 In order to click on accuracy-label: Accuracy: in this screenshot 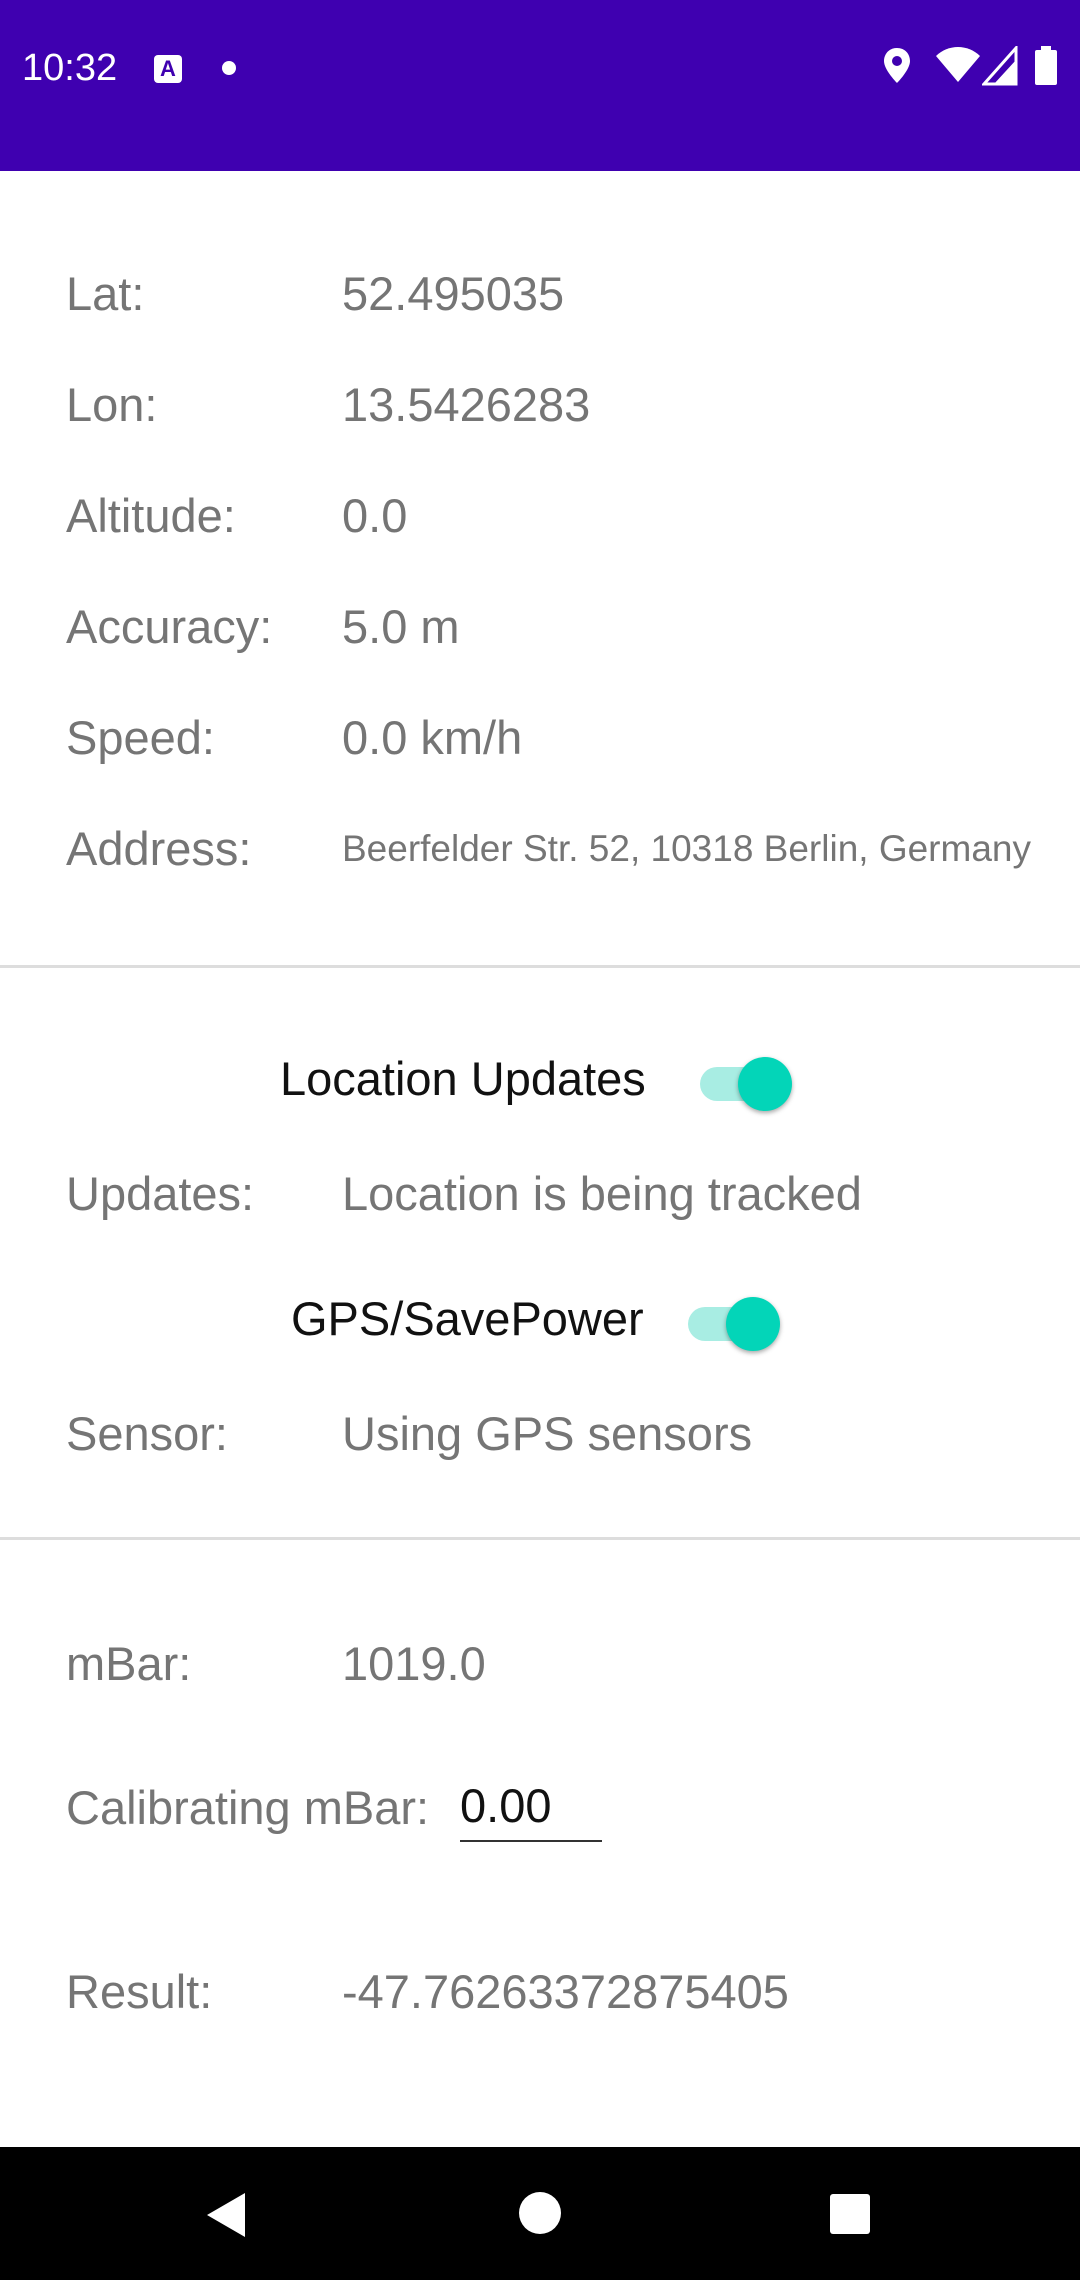, I will do `click(169, 626)`.